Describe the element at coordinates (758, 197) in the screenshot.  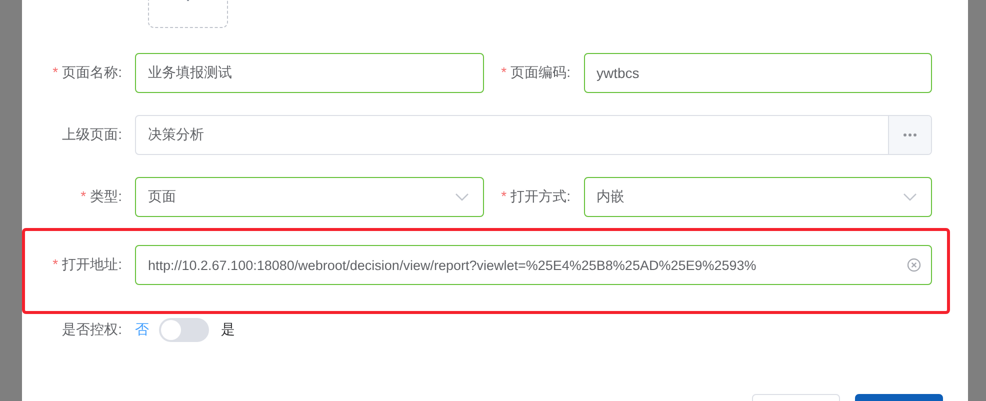
I see `select-field: 内嵌` at that location.